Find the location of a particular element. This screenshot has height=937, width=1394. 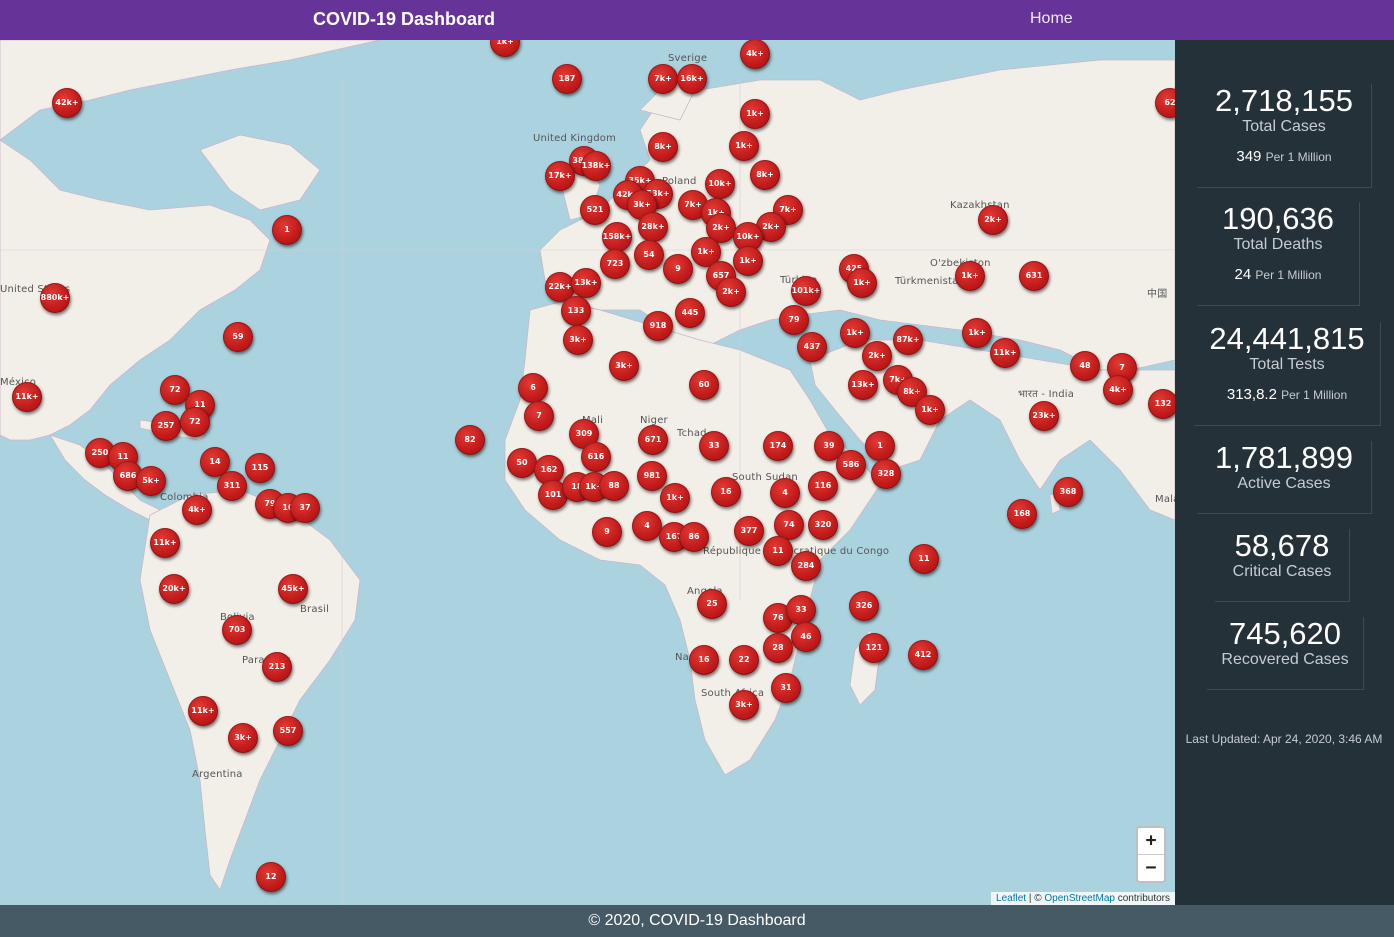

cluster-marker: 326 is located at coordinates (864, 606).